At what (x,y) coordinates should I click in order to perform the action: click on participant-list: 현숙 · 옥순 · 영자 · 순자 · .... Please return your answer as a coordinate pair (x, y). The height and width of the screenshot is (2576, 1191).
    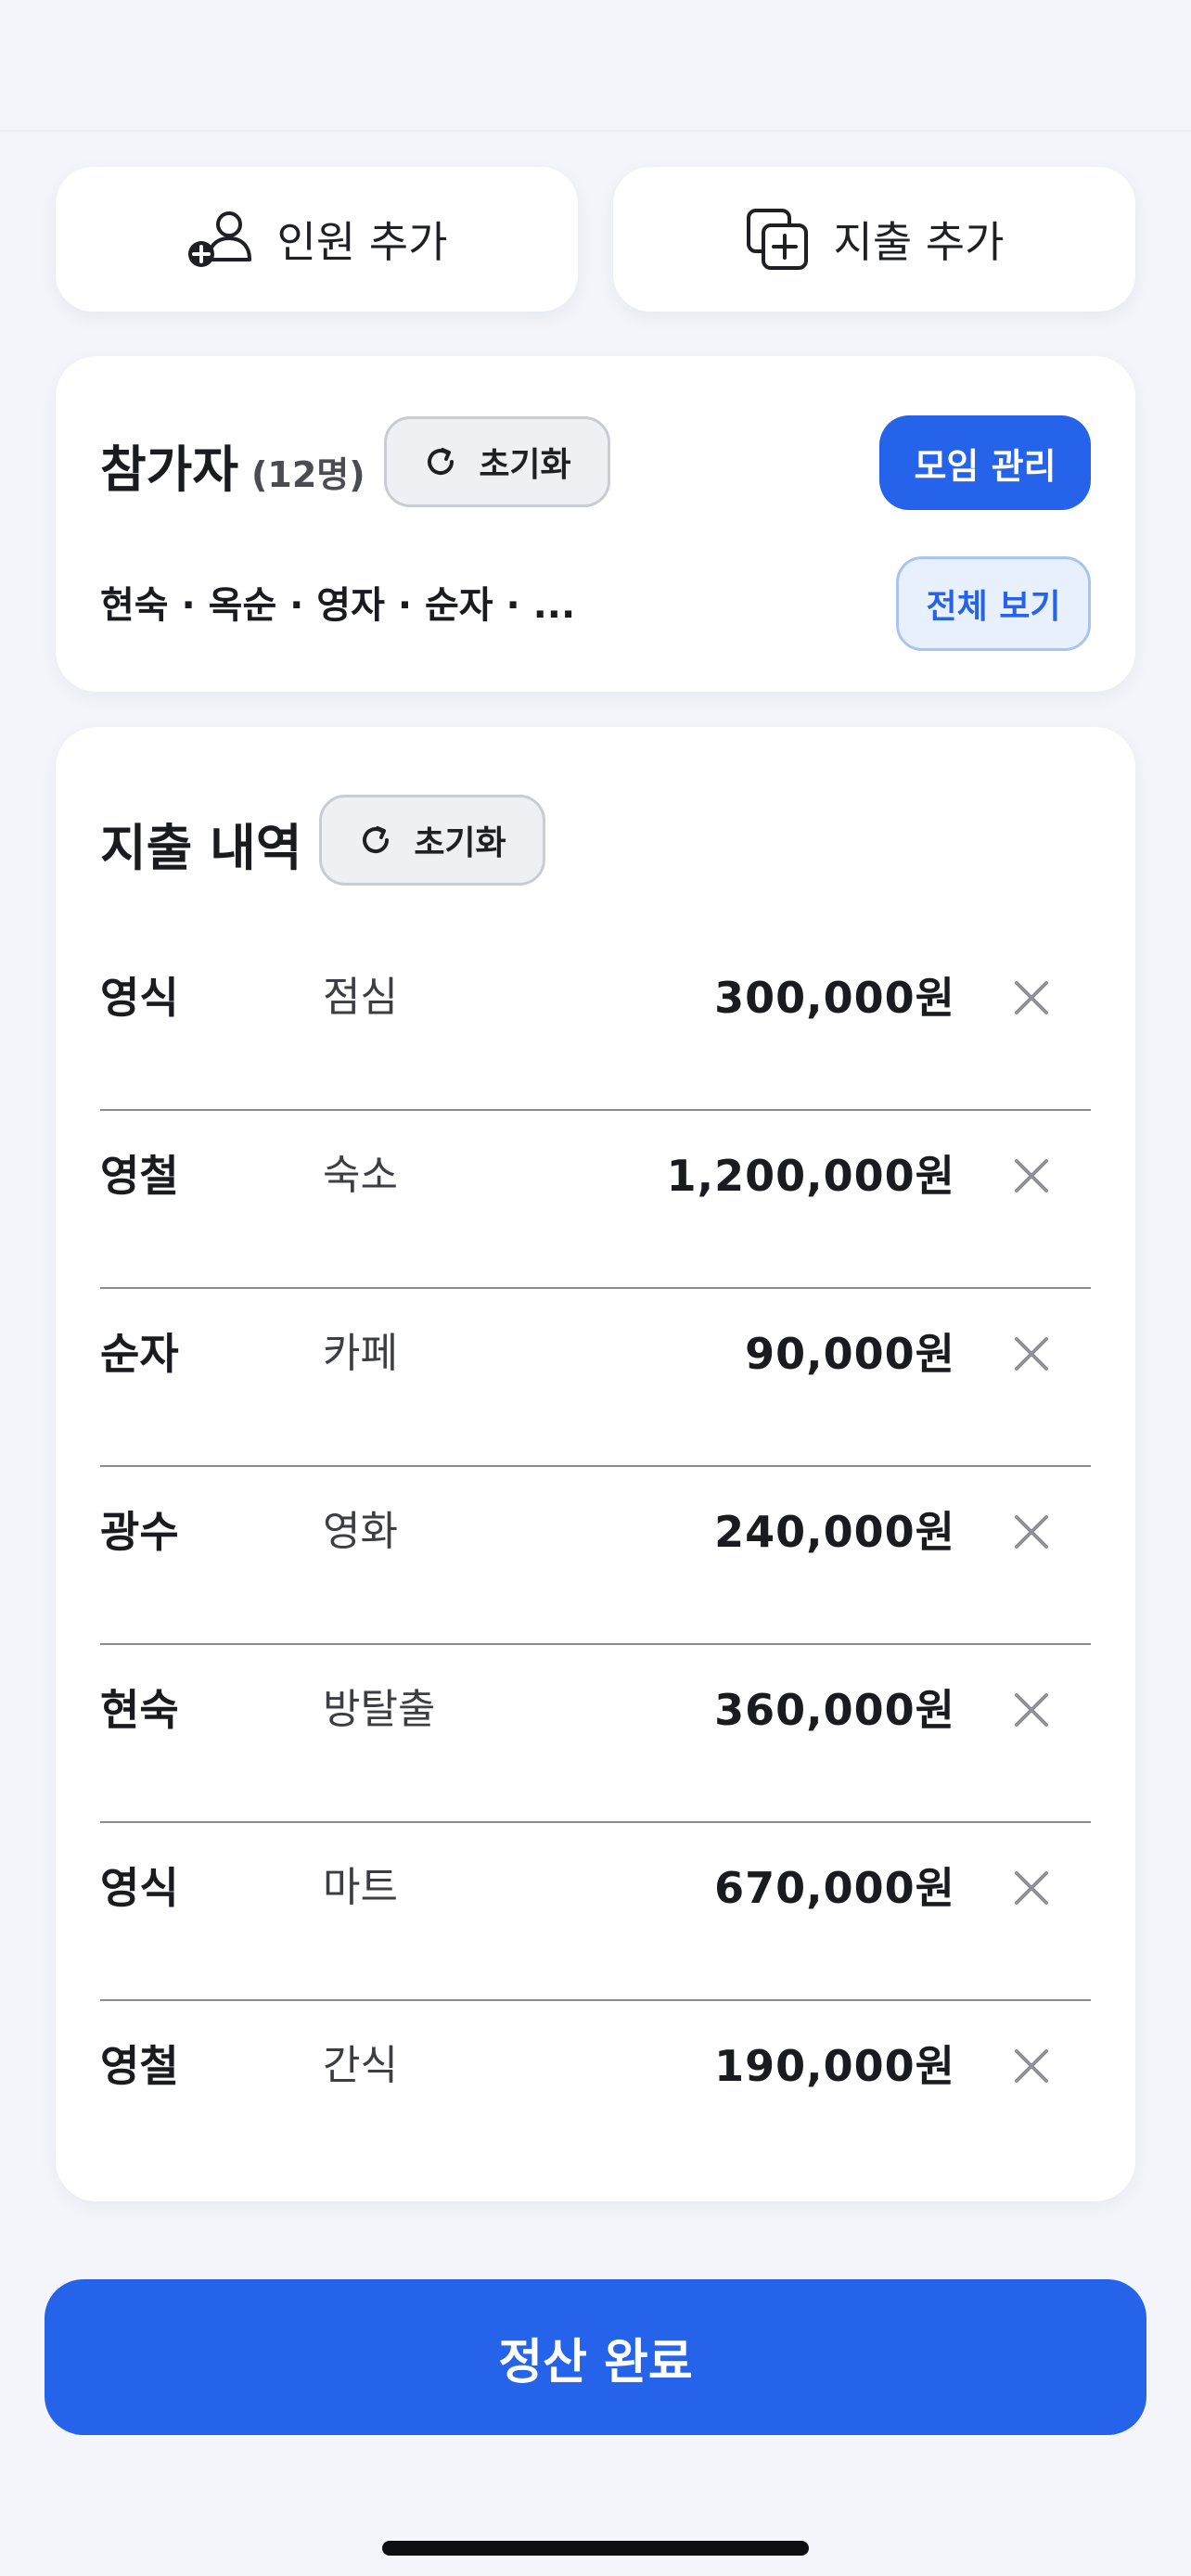
    Looking at the image, I should click on (338, 605).